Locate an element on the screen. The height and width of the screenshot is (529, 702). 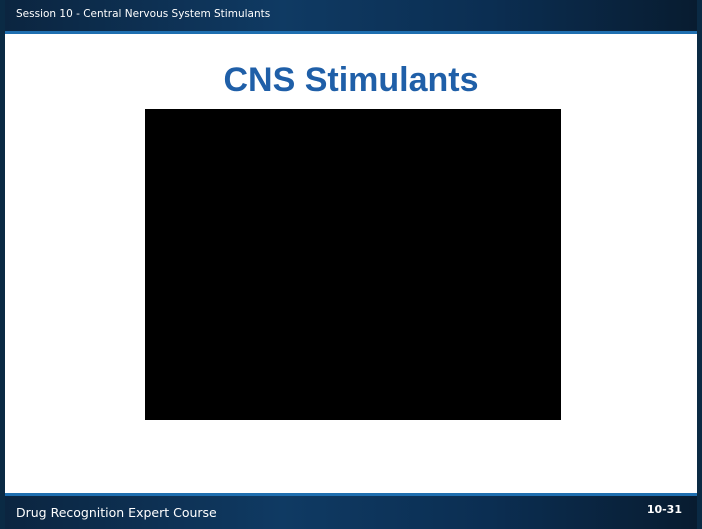
footer-bar: Drug Recognition Expert Course 10-31 is located at coordinates (351, 511).